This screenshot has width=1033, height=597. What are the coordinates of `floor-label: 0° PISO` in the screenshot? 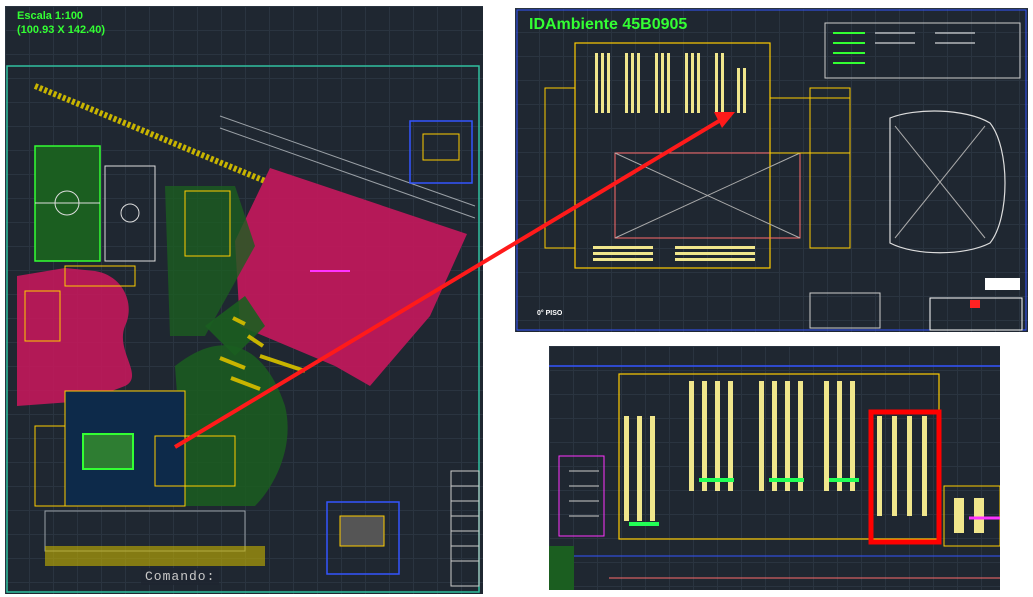 It's located at (550, 313).